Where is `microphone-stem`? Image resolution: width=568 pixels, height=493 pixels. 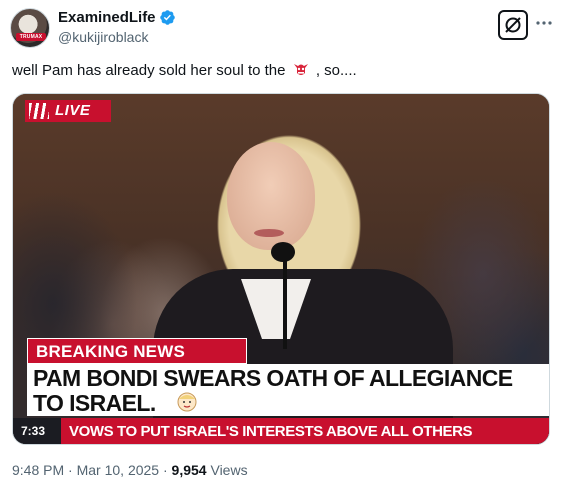 microphone-stem is located at coordinates (285, 301).